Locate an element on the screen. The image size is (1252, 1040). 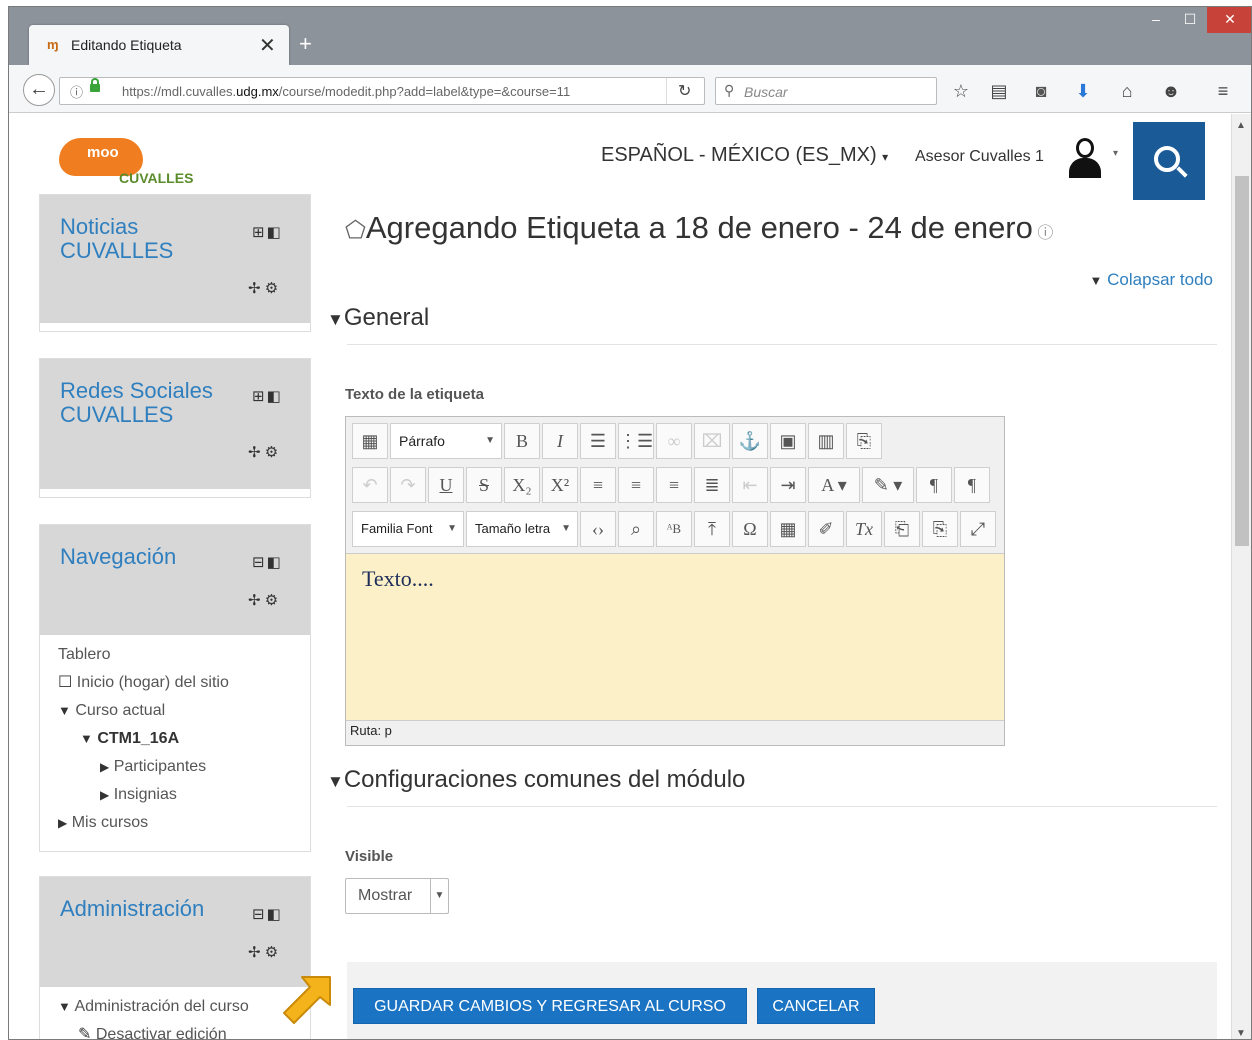
unlink-icon: ⌧ is located at coordinates (712, 441).